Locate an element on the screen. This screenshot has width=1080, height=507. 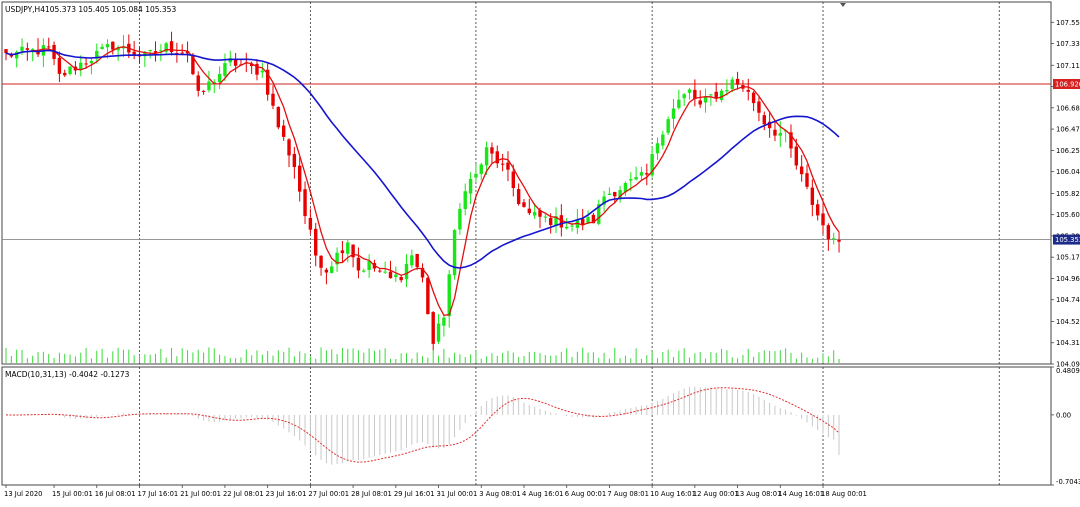
price-tick-label: 107.115 is located at coordinates (1068, 66).